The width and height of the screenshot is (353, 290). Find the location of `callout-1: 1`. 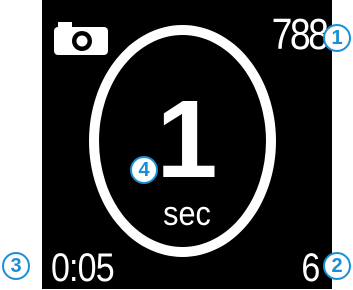

callout-1: 1 is located at coordinates (337, 38).